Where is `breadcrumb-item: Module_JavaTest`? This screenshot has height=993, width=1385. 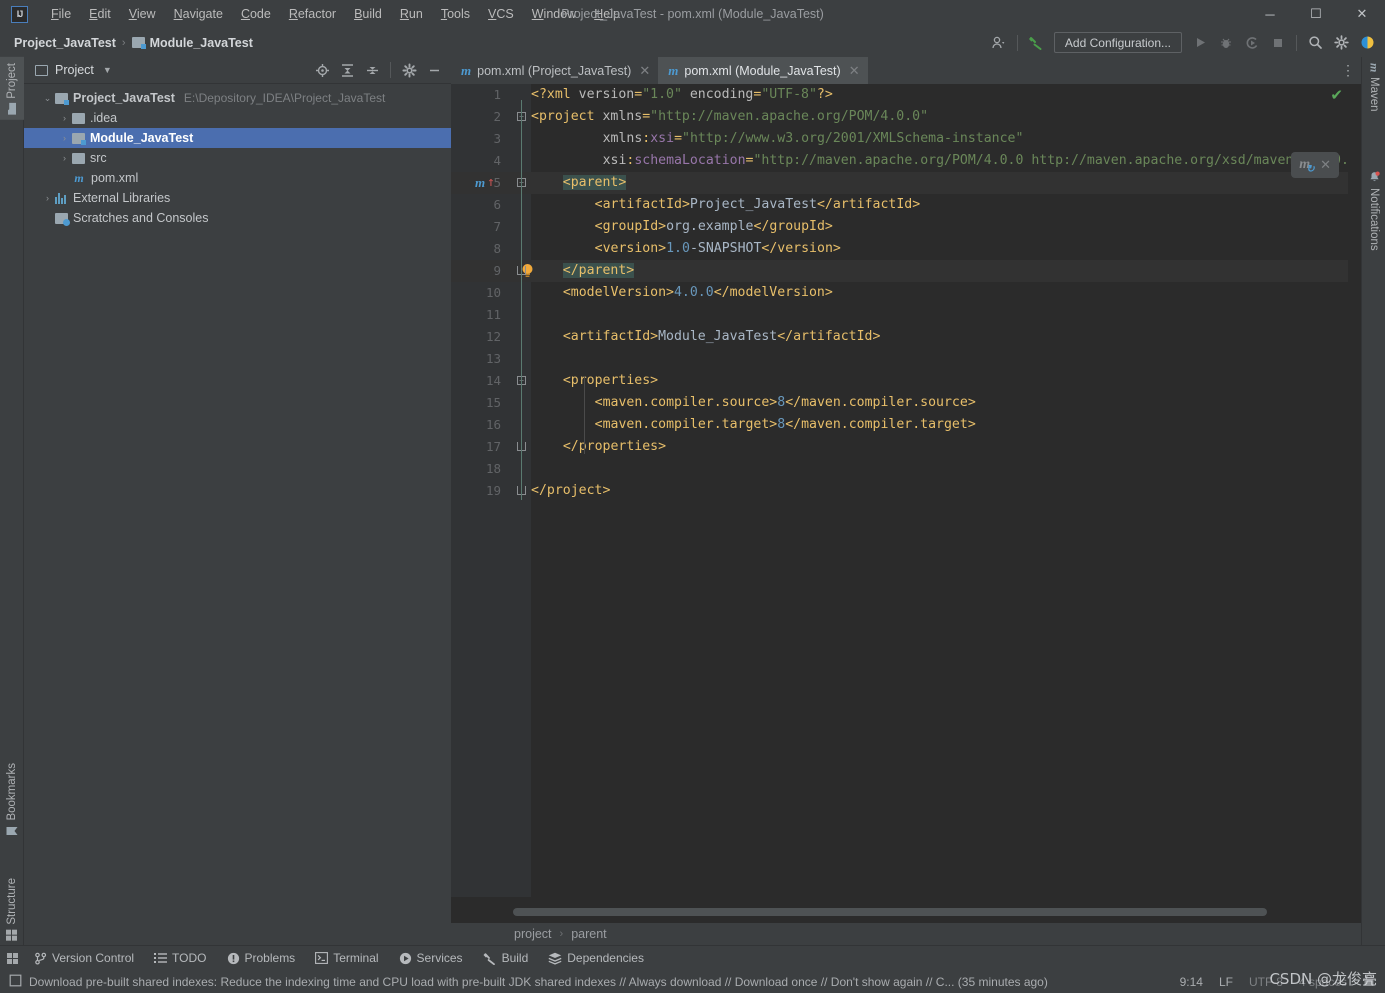
breadcrumb-item: Module_JavaTest is located at coordinates (201, 43).